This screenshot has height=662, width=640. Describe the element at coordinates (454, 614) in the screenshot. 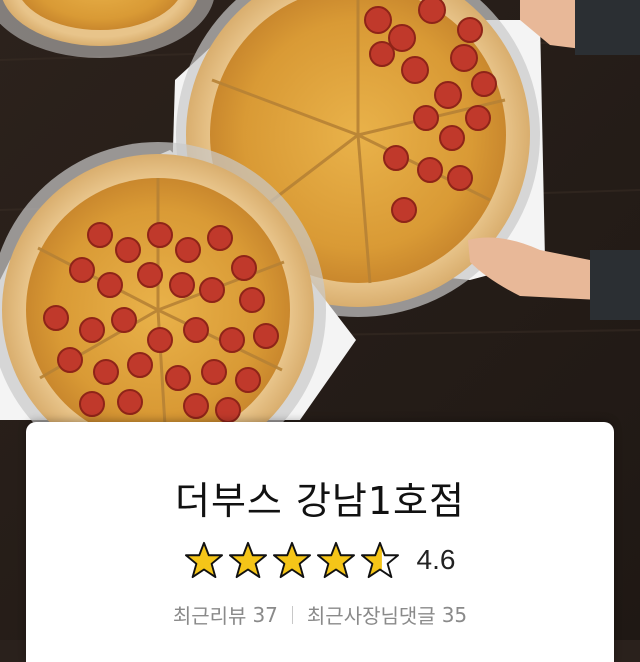

I see `owner-comments-count: 35` at that location.